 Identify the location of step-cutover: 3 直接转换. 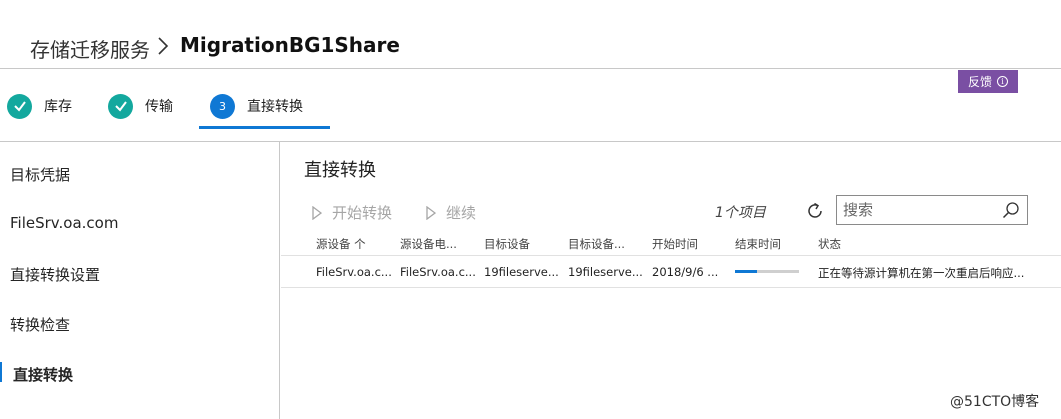
(256, 106).